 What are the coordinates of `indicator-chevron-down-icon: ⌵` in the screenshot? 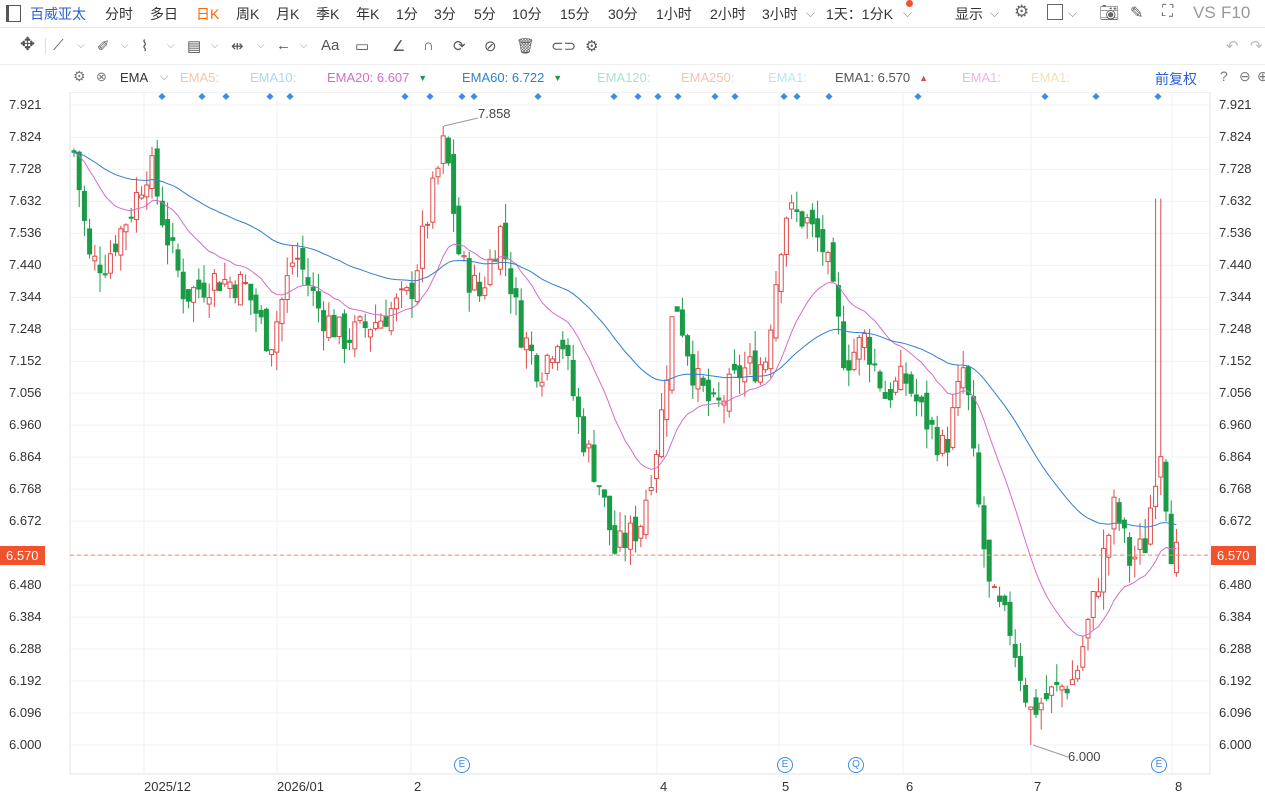 It's located at (164, 77).